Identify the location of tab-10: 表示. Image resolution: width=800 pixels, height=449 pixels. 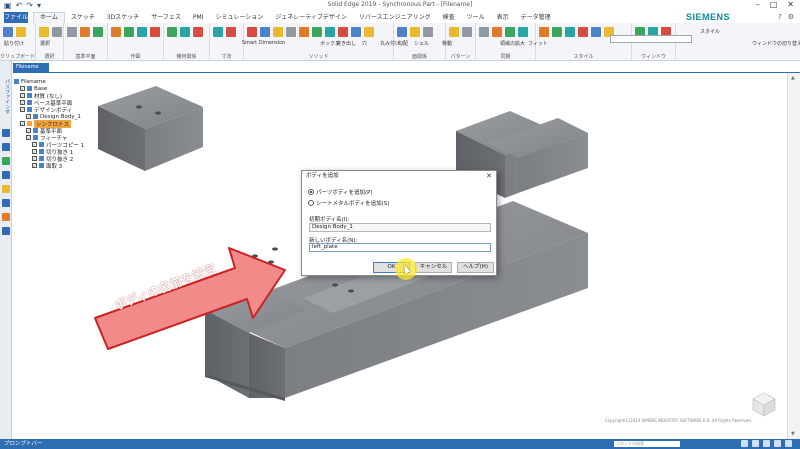
(503, 17).